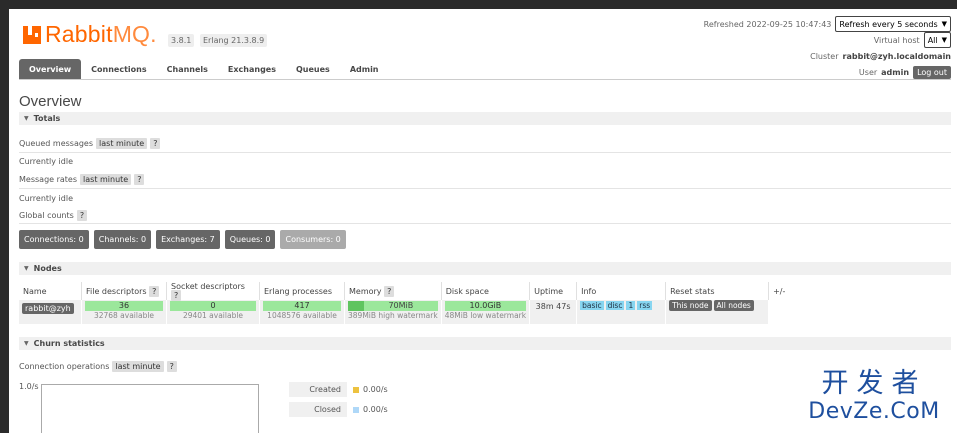  Describe the element at coordinates (138, 366) in the screenshot. I see `churn-range-select: last minute` at that location.